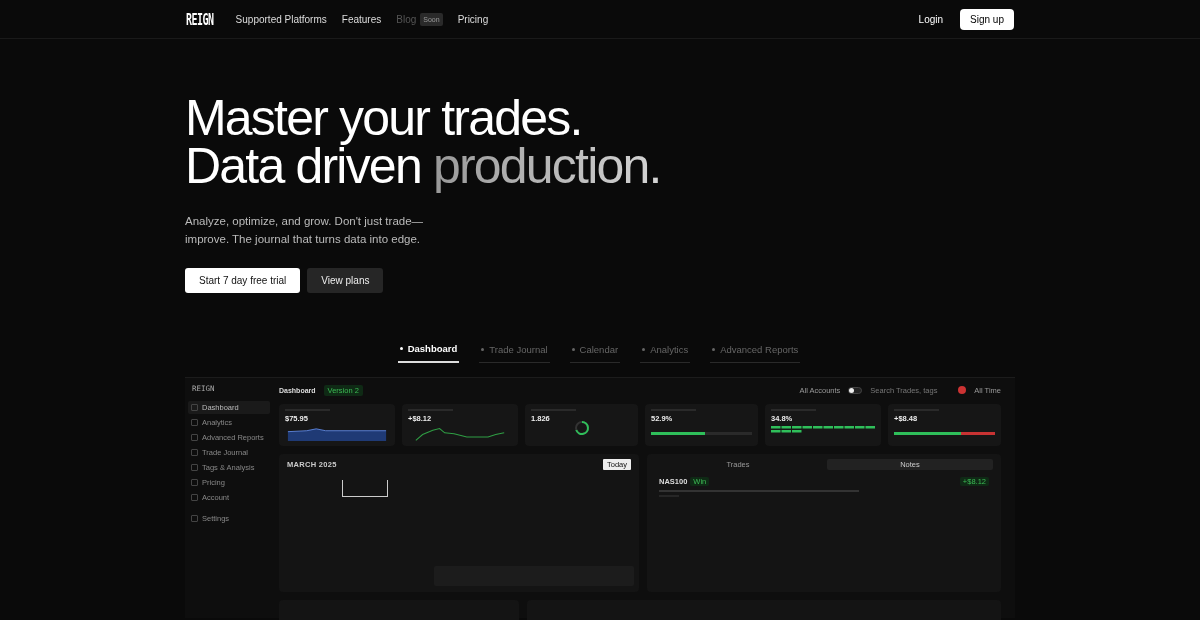 This screenshot has height=620, width=1200. Describe the element at coordinates (855, 390) in the screenshot. I see `toggle-icon` at that location.